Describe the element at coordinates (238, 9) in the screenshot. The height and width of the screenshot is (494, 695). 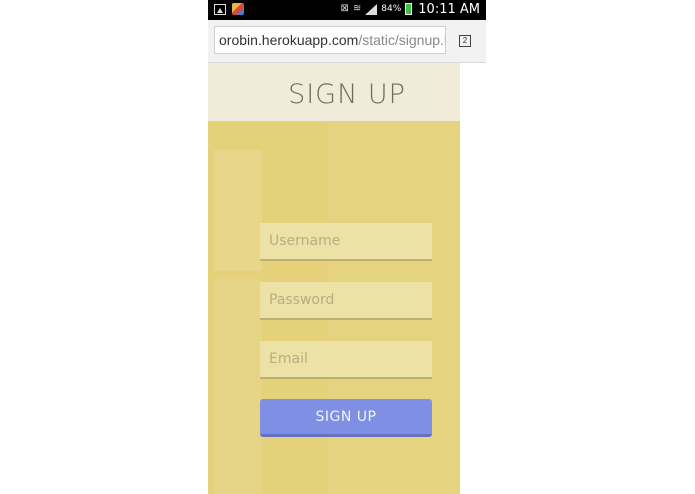
I see `store-icon` at that location.